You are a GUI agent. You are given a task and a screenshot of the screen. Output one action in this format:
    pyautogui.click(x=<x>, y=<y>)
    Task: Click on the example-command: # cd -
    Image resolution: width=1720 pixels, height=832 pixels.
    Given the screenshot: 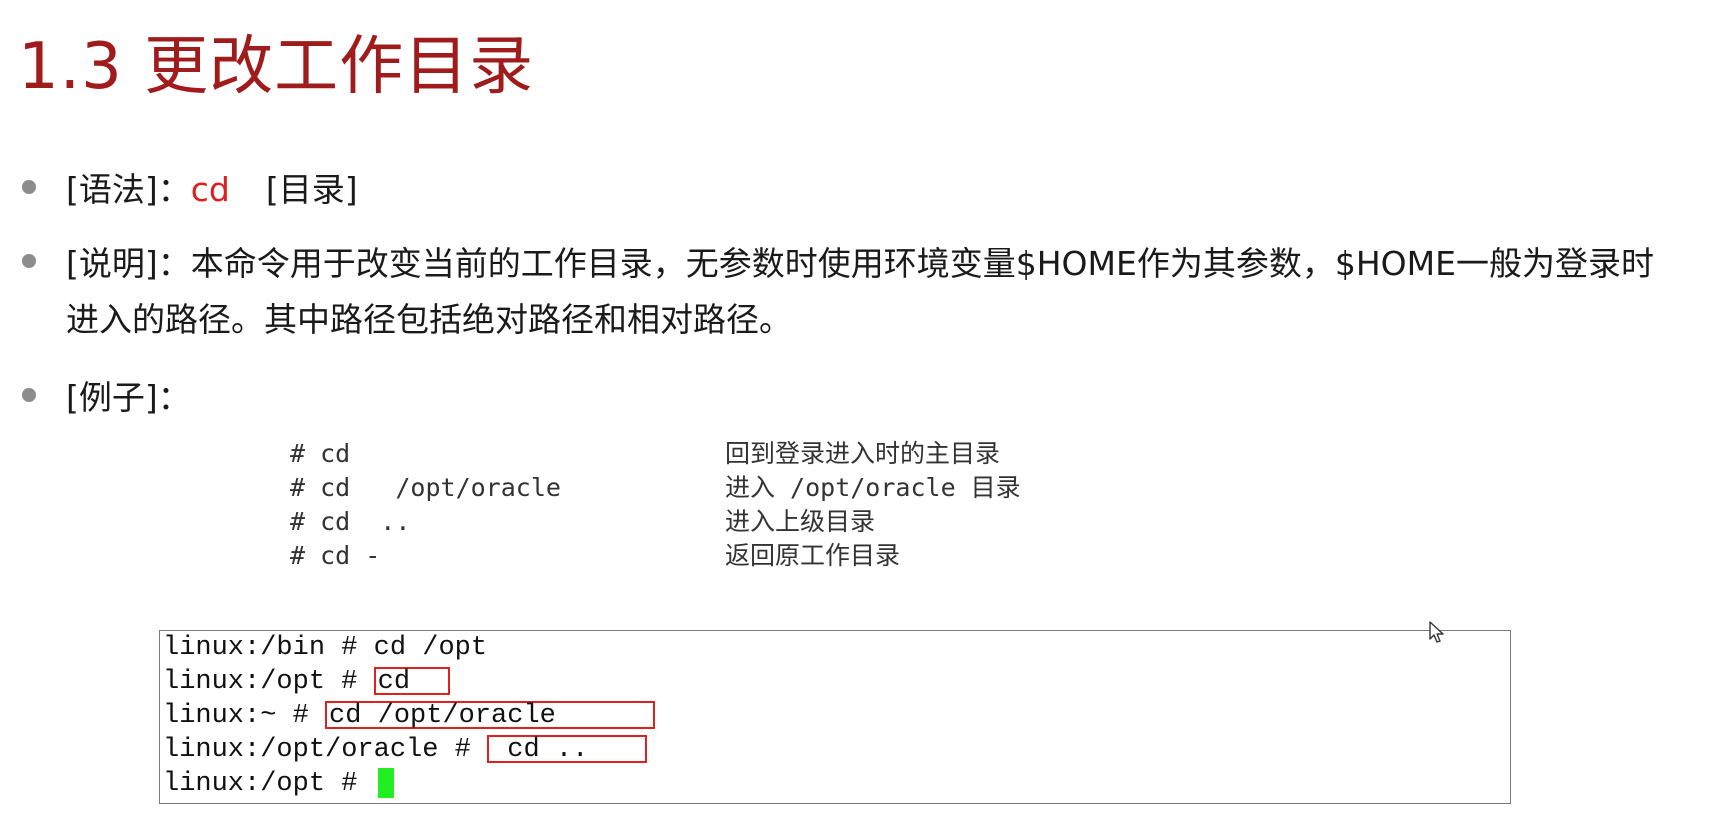 What is the action you would take?
    pyautogui.click(x=335, y=555)
    